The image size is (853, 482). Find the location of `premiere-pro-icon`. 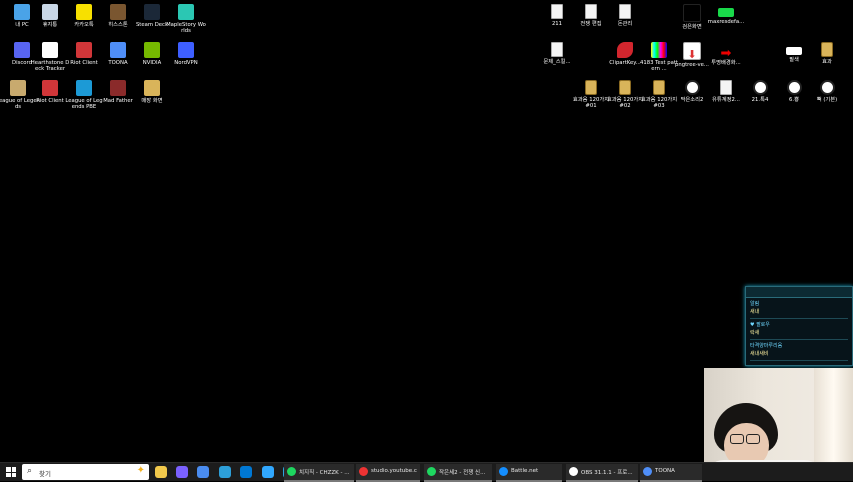

premiere-pro-icon is located at coordinates (246, 472).